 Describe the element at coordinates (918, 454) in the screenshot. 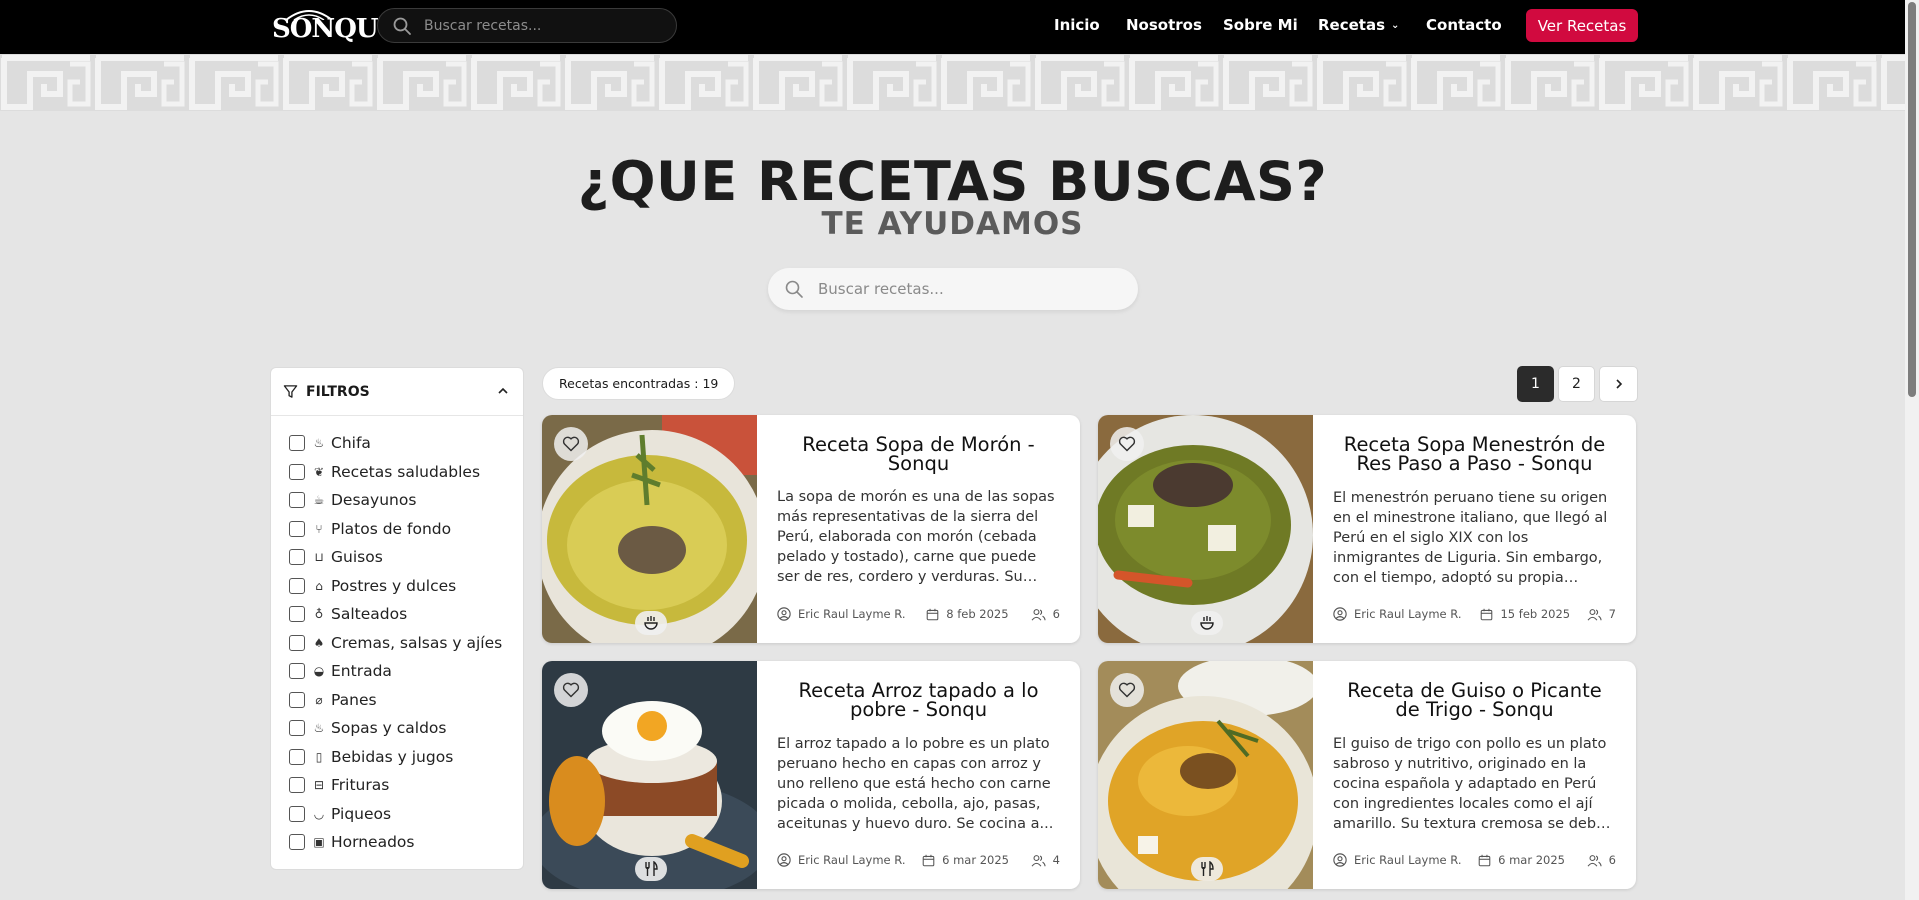

I see `recipe-title: Receta Sopa de Morón - Sonqu` at that location.